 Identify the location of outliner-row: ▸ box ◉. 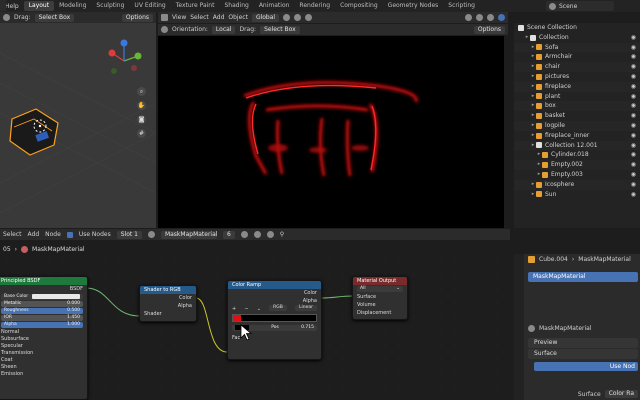
(577, 106).